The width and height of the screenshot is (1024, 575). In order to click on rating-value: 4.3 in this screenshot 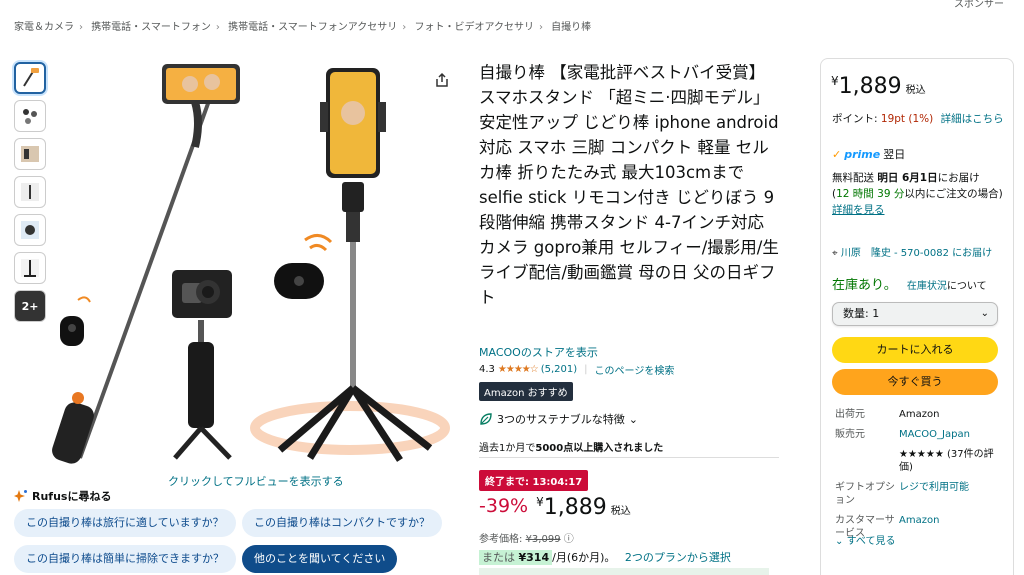, I will do `click(487, 369)`.